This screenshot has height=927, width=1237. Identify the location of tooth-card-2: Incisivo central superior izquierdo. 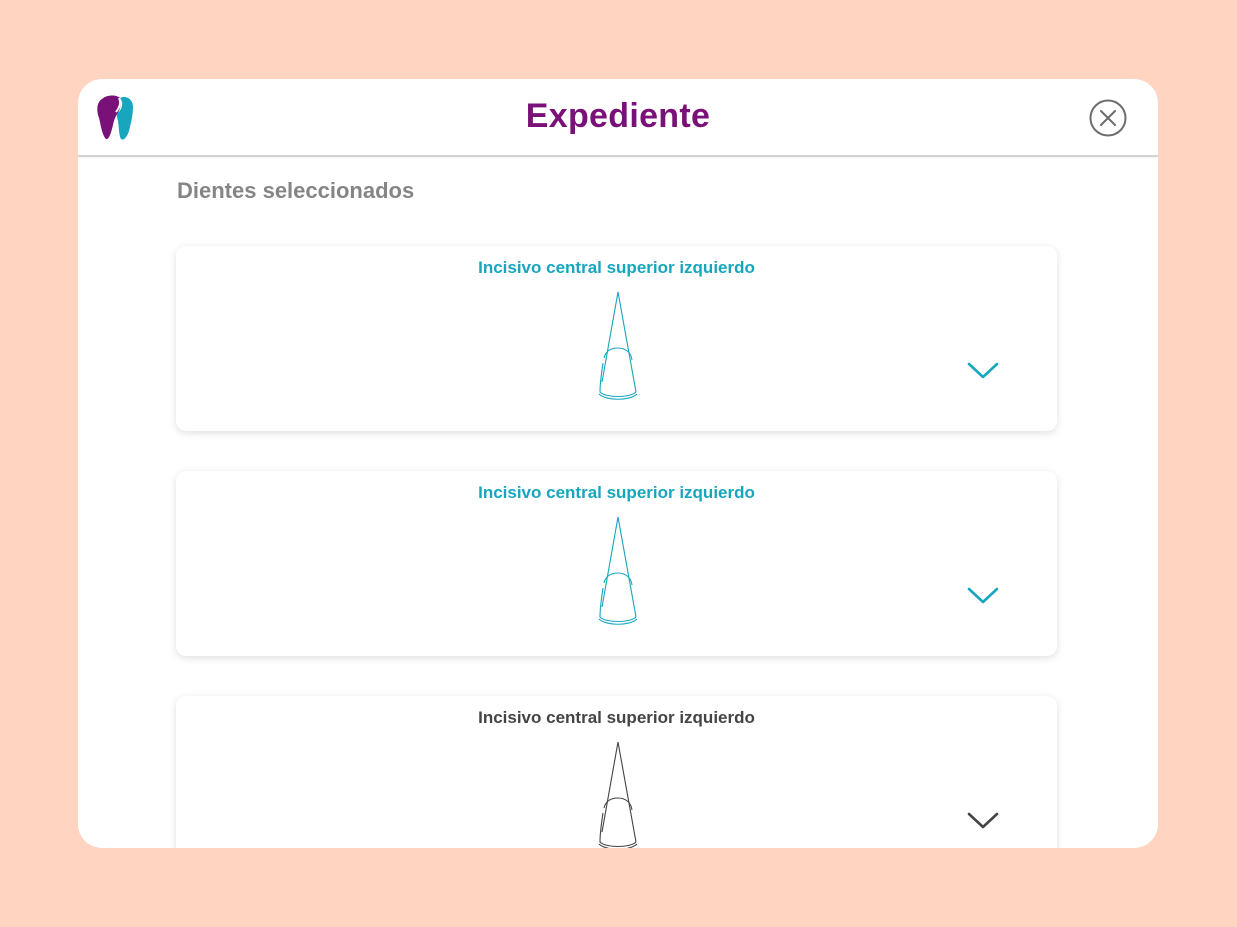
(616, 563).